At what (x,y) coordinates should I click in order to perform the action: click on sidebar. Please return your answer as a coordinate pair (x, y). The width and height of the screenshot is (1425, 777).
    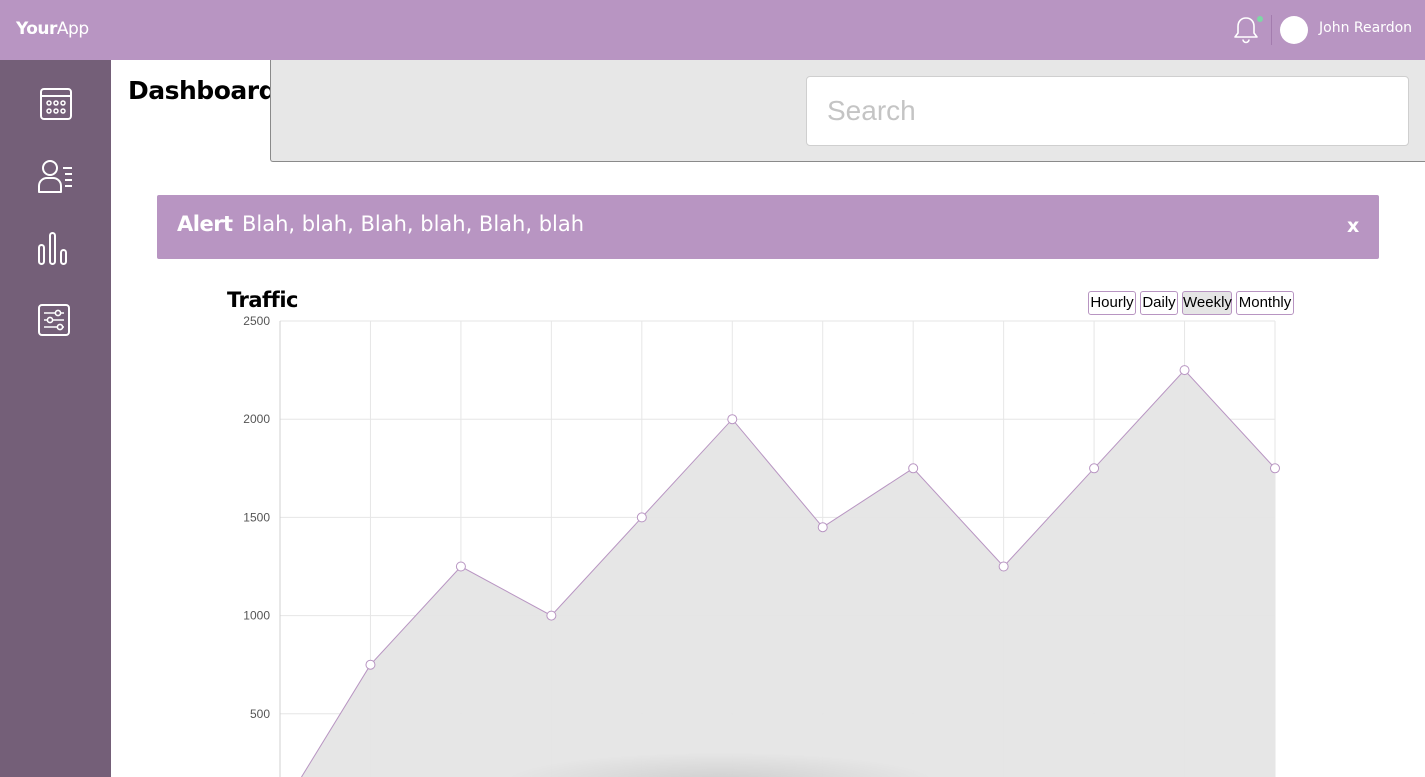
    Looking at the image, I should click on (55, 418).